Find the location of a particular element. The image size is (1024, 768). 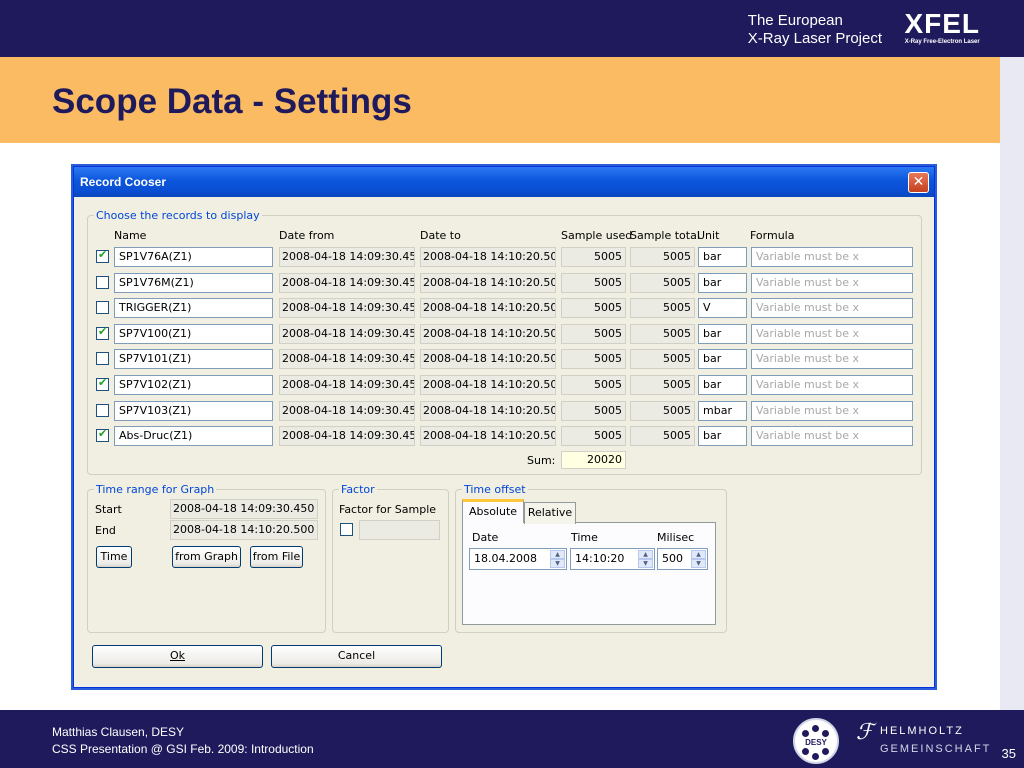

tab-absolute: Absolute is located at coordinates (493, 511).